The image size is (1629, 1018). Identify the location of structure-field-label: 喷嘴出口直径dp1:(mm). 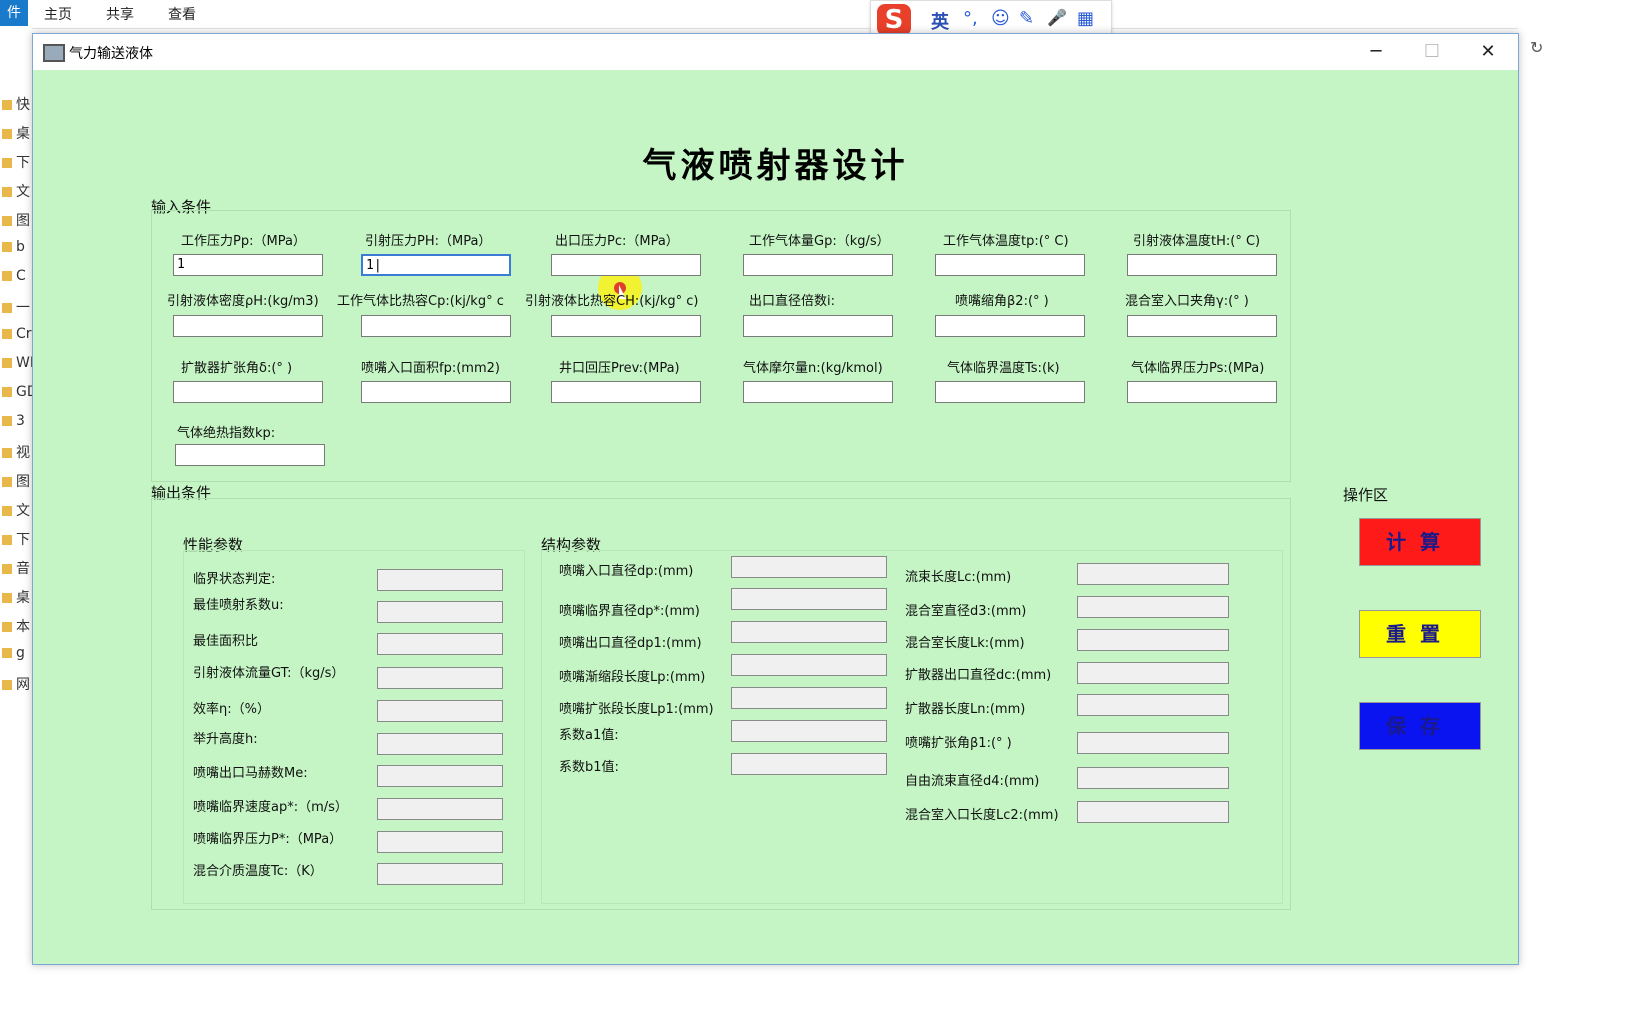
(630, 643).